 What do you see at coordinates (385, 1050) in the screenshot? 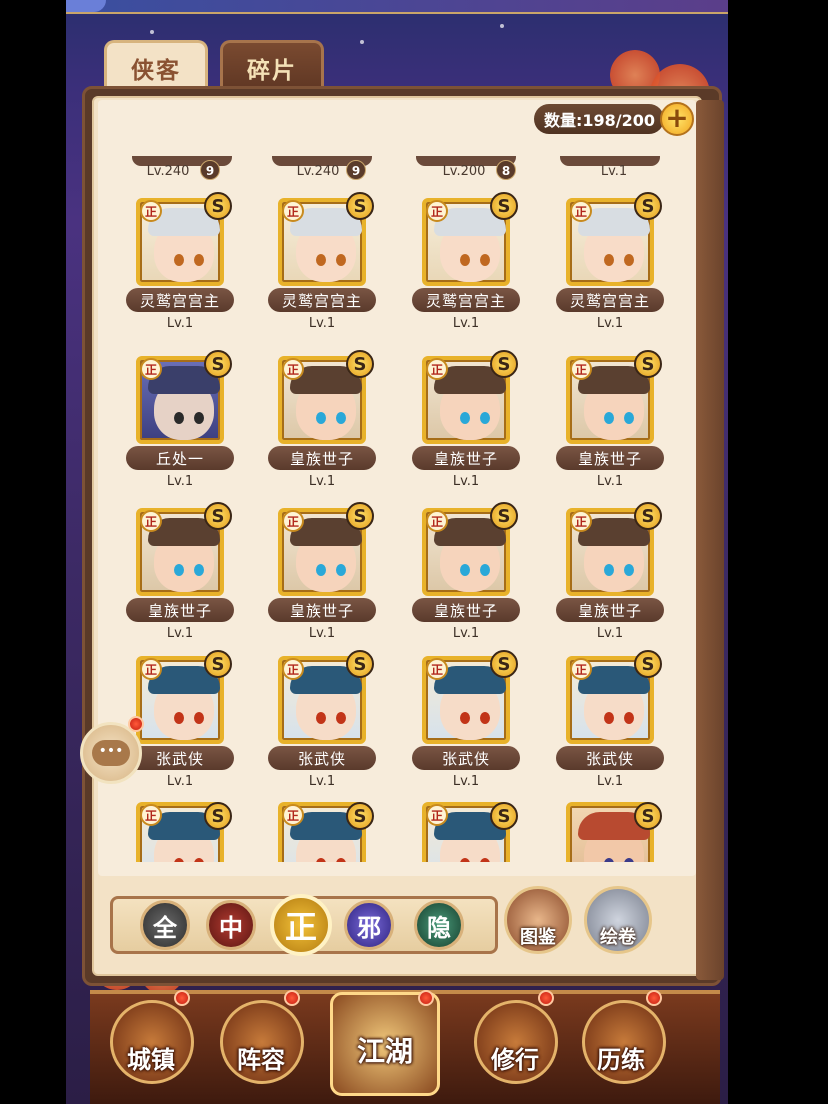
I see `nav-jianghu-label: 江湖` at bounding box center [385, 1050].